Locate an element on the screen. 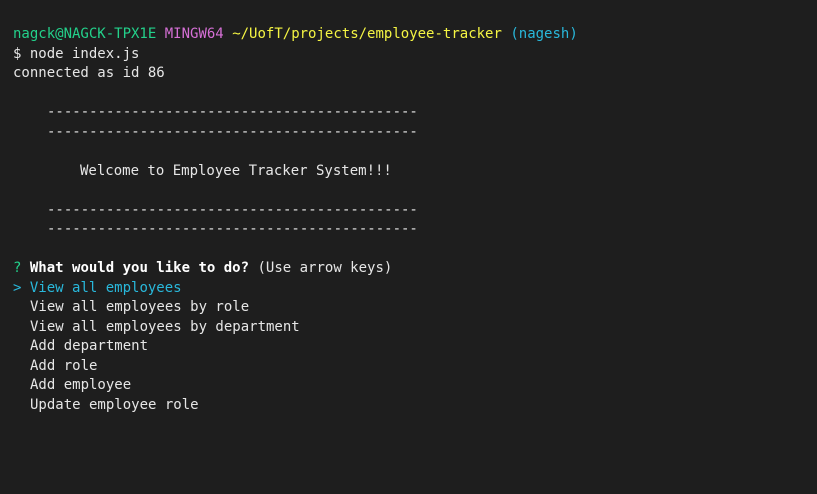 This screenshot has width=817, height=494. connected-message: connected as id 86 is located at coordinates (89, 73).